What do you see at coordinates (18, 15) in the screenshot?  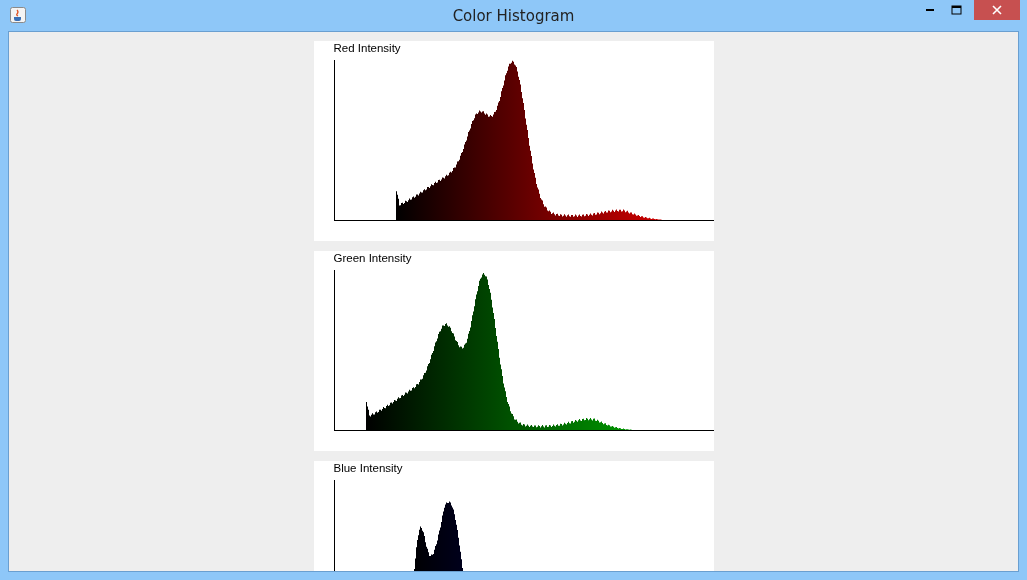 I see `app-icon` at bounding box center [18, 15].